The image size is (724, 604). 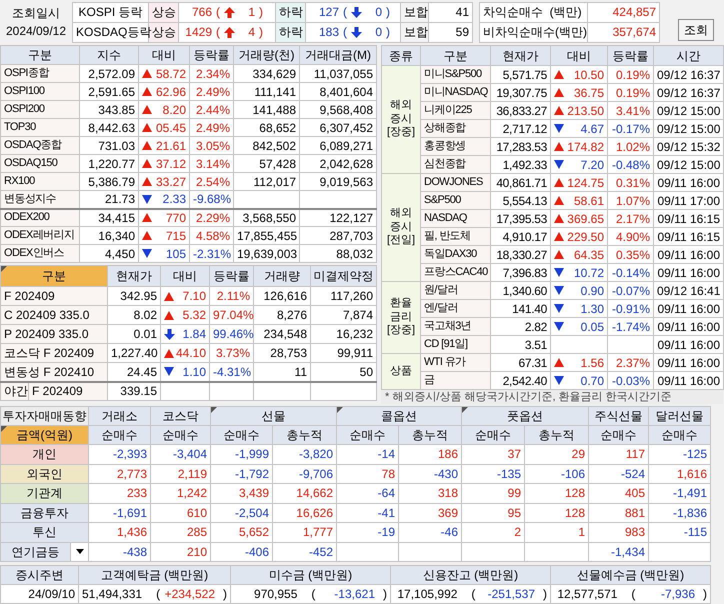 I want to click on query-button: 조회, so click(x=696, y=30).